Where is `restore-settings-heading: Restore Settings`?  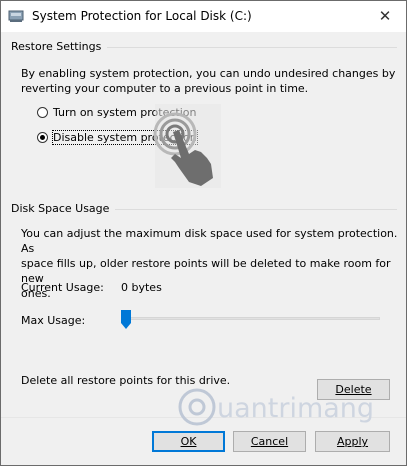
restore-settings-heading: Restore Settings is located at coordinates (59, 46).